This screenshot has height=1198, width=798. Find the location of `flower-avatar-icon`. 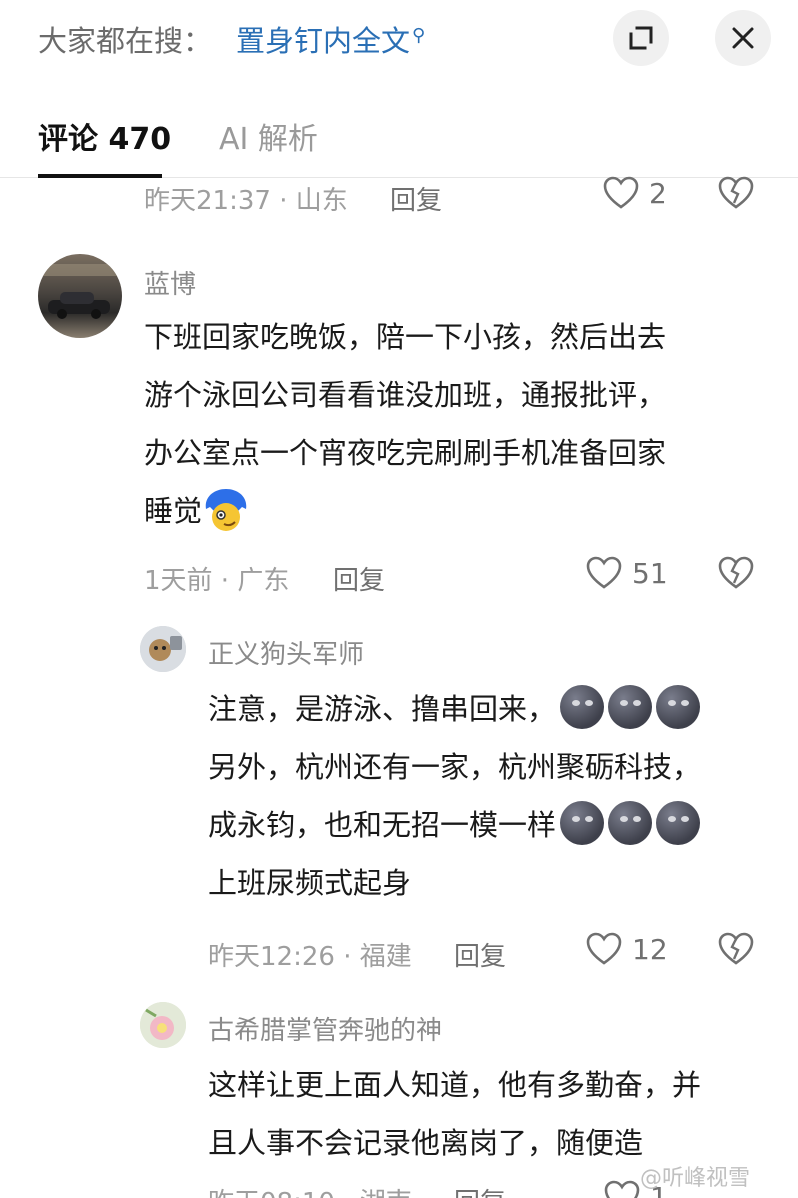

flower-avatar-icon is located at coordinates (163, 1025).